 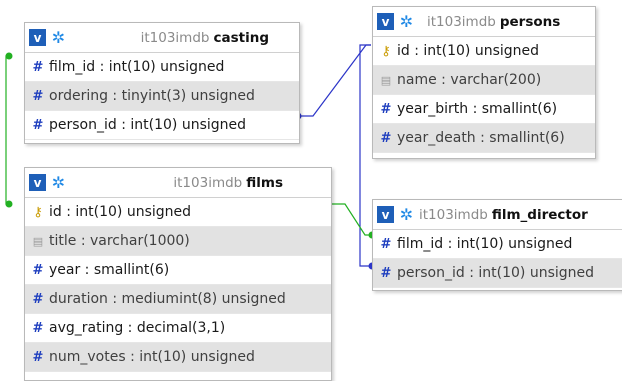 What do you see at coordinates (137, 328) in the screenshot?
I see `column-label: avg_rating : decimal(3,1)` at bounding box center [137, 328].